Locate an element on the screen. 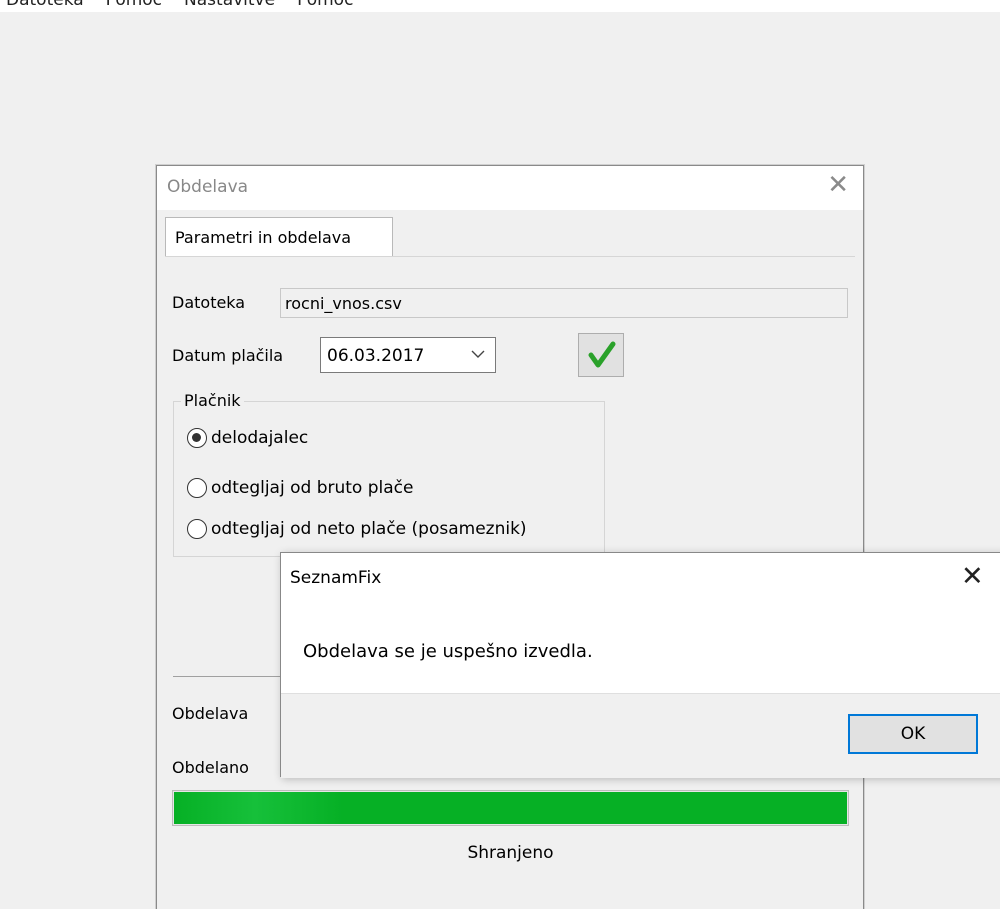 This screenshot has height=909, width=1000. message-title: SeznamFix is located at coordinates (336, 578).